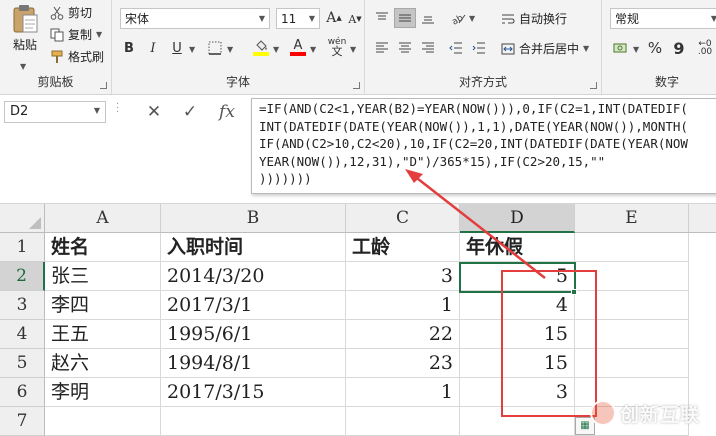 The height and width of the screenshot is (436, 716). Describe the element at coordinates (253, 276) in the screenshot. I see `cell-b2: 2014/3/20` at that location.